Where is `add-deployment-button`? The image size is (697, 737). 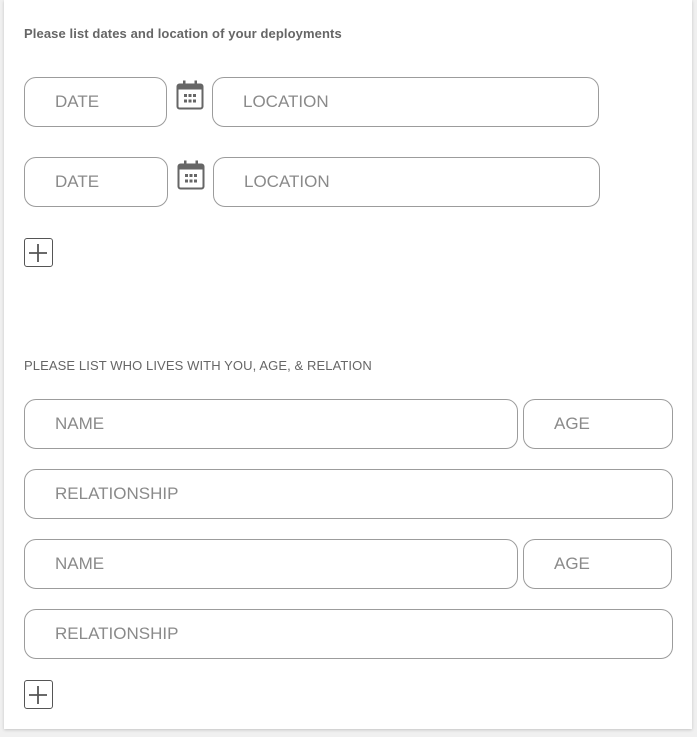
add-deployment-button is located at coordinates (38, 252).